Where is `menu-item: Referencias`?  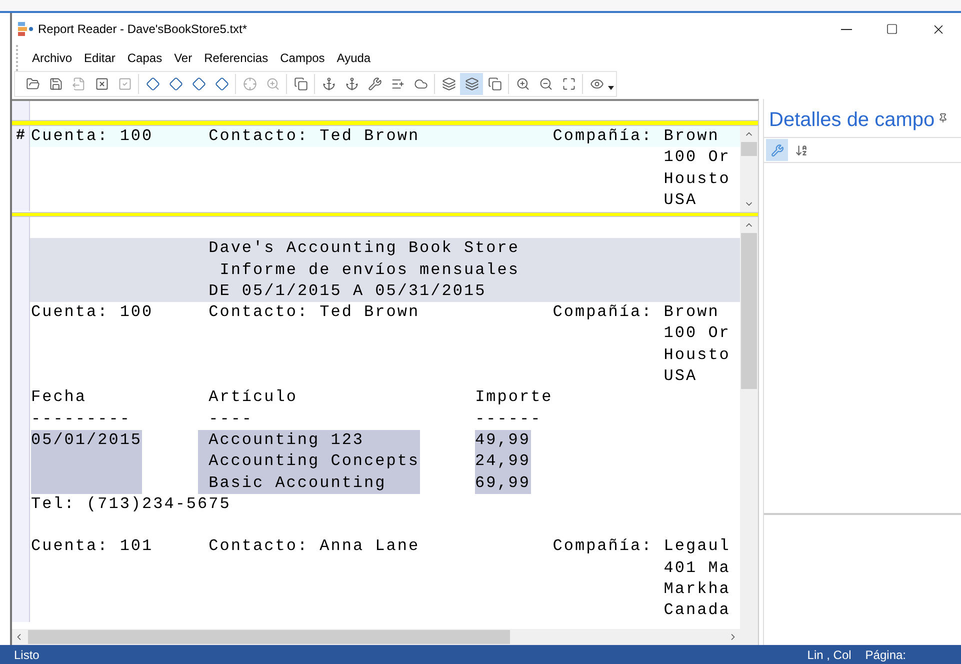 menu-item: Referencias is located at coordinates (236, 58).